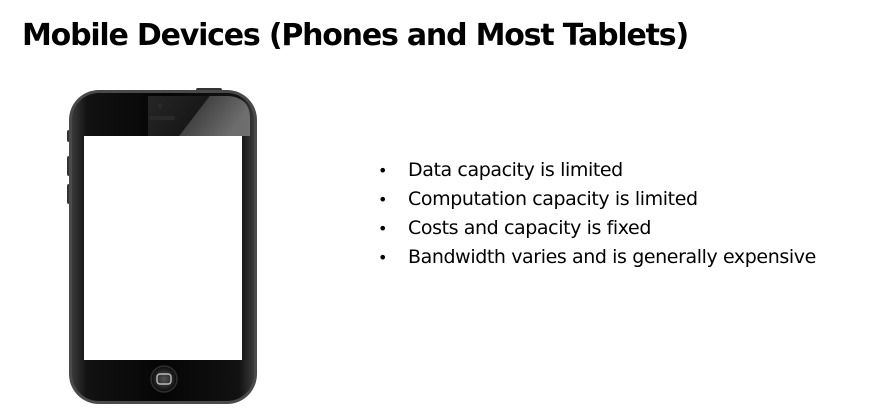  I want to click on home-button-icon, so click(164, 379).